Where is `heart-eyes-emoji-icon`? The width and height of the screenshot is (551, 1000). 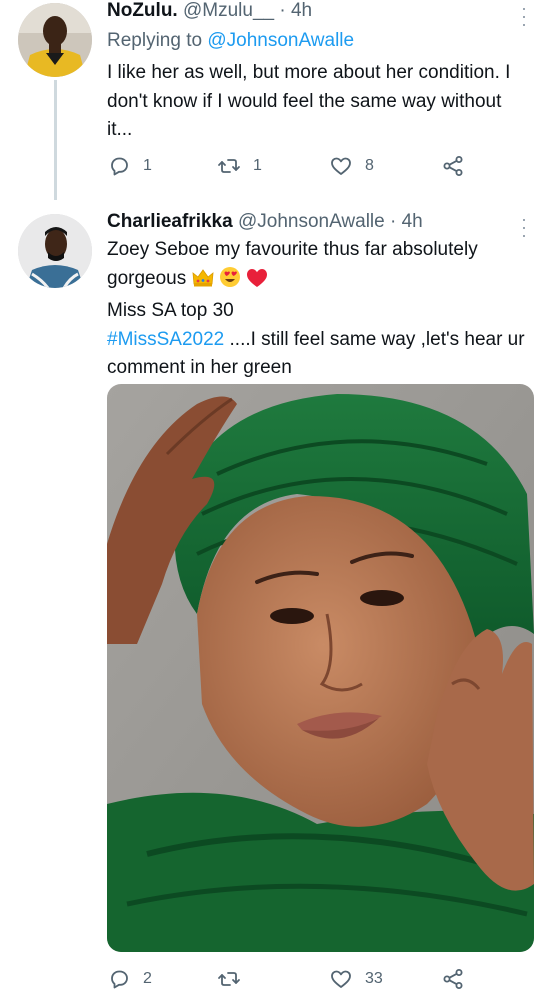 heart-eyes-emoji-icon is located at coordinates (230, 282).